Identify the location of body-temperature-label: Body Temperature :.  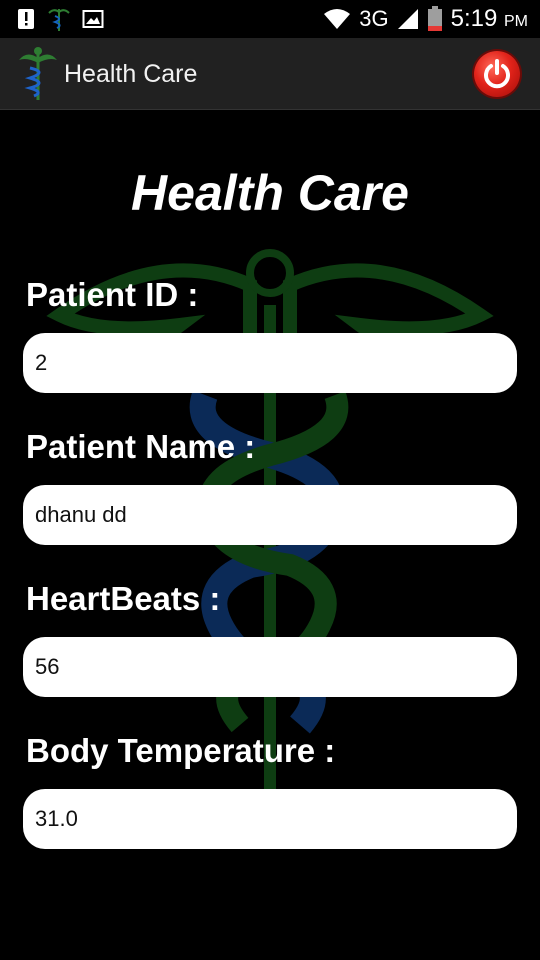
(181, 750).